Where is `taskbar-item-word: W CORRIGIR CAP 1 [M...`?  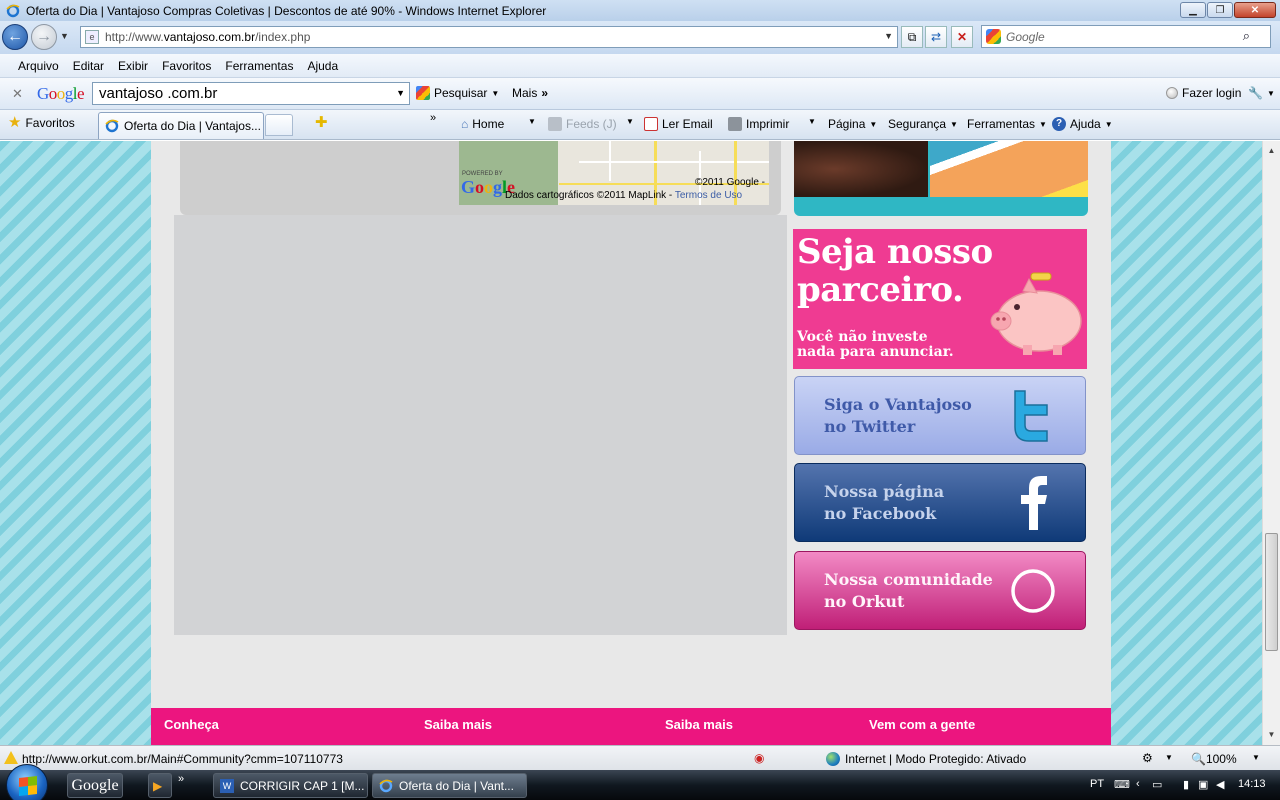 taskbar-item-word: W CORRIGIR CAP 1 [M... is located at coordinates (290, 785).